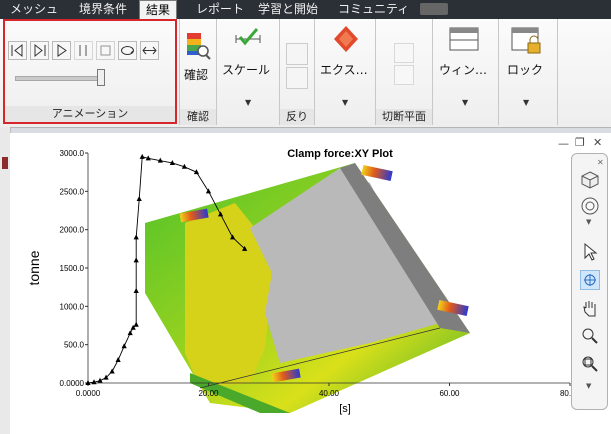 The width and height of the screenshot is (611, 434). What do you see at coordinates (127, 50) in the screenshot?
I see `loop-icon` at bounding box center [127, 50].